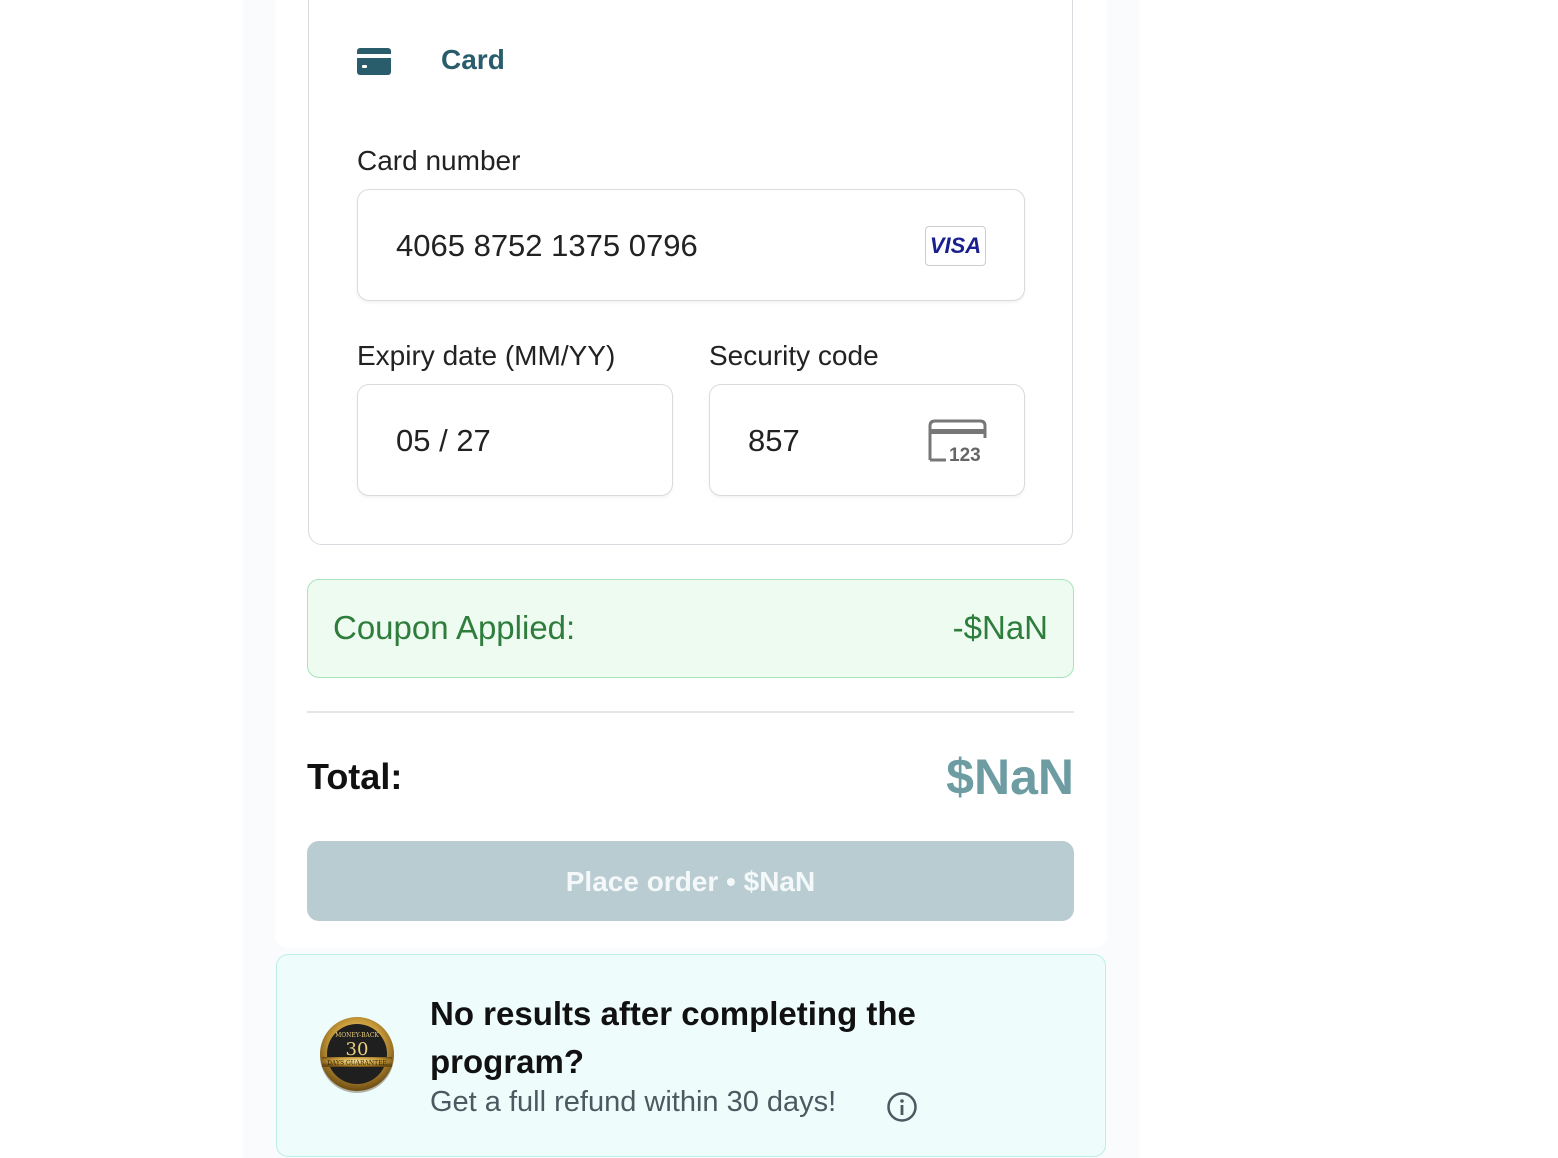  I want to click on card-brand-text: VISA, so click(955, 245).